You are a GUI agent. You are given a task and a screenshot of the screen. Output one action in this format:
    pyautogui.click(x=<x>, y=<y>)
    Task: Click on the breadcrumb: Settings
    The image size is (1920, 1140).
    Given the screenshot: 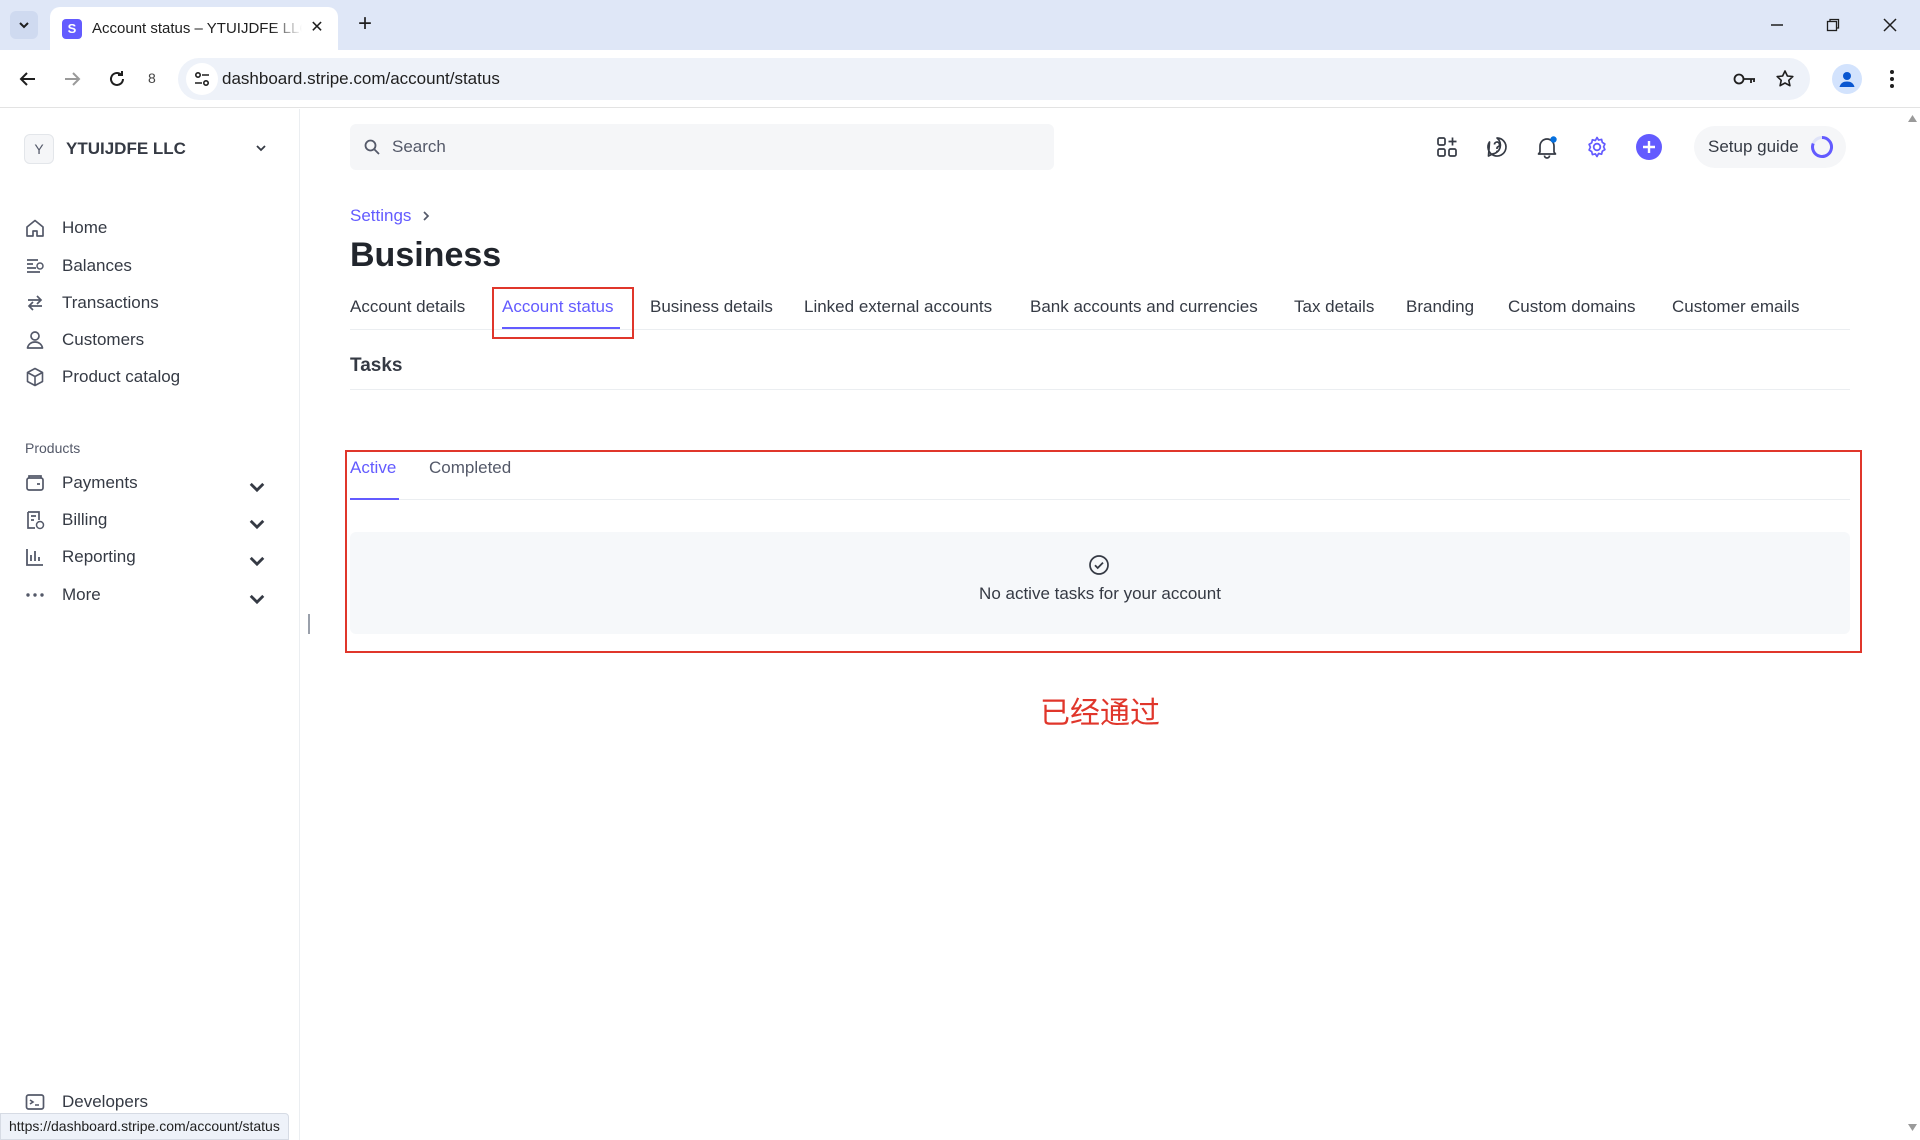 What is the action you would take?
    pyautogui.click(x=390, y=216)
    